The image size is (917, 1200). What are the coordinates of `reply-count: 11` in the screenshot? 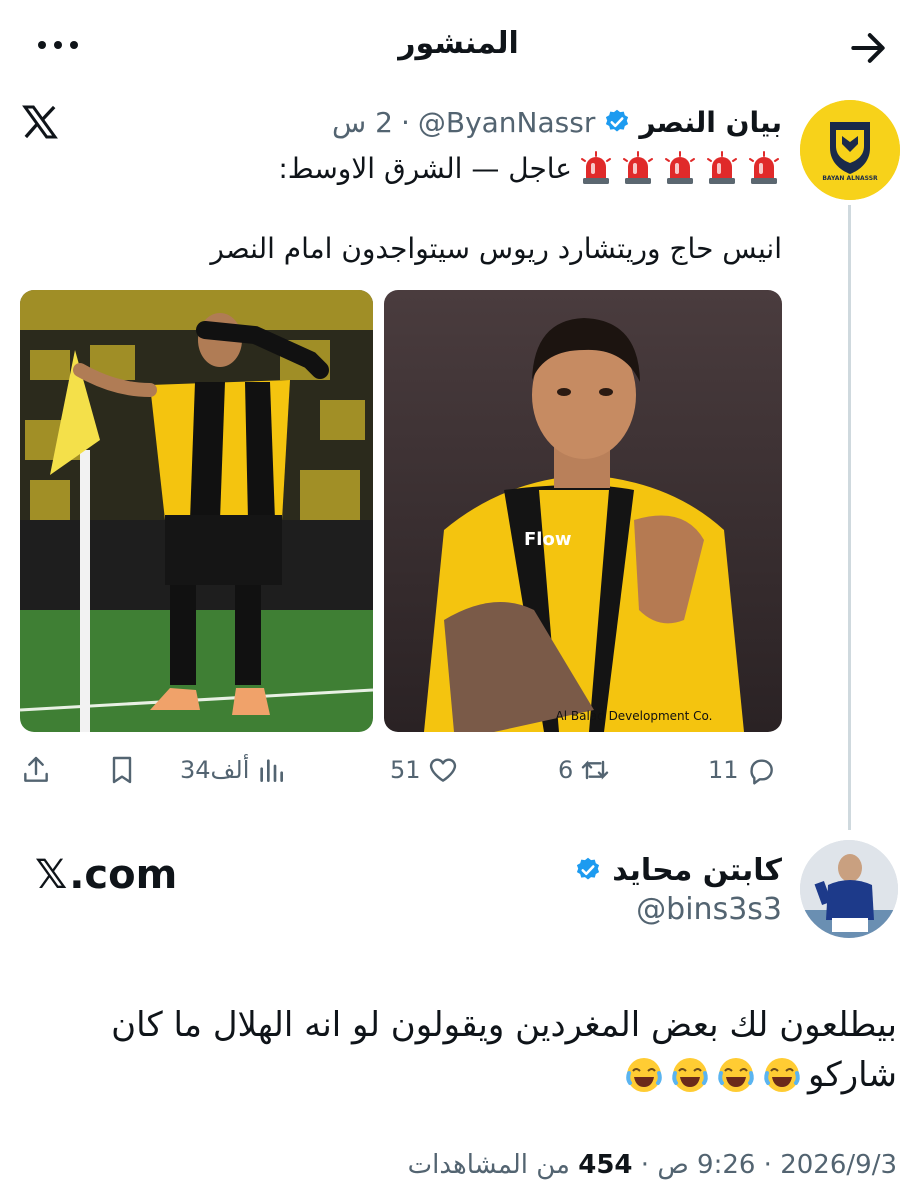 It's located at (723, 770).